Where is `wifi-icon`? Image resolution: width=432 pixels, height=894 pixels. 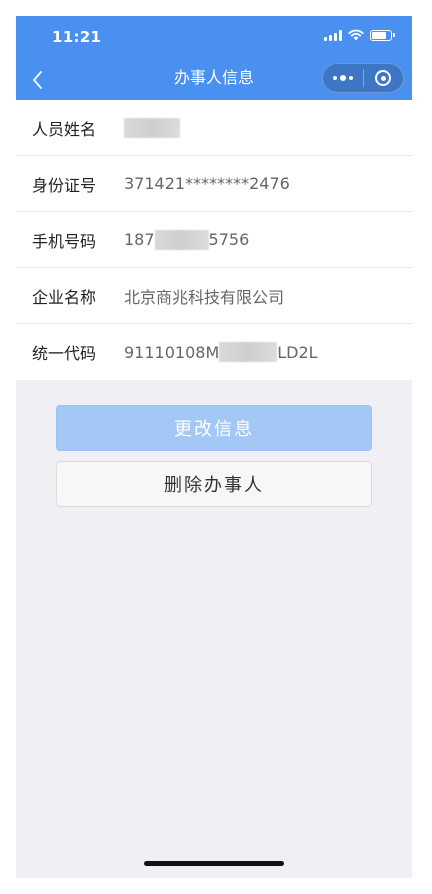 wifi-icon is located at coordinates (356, 35).